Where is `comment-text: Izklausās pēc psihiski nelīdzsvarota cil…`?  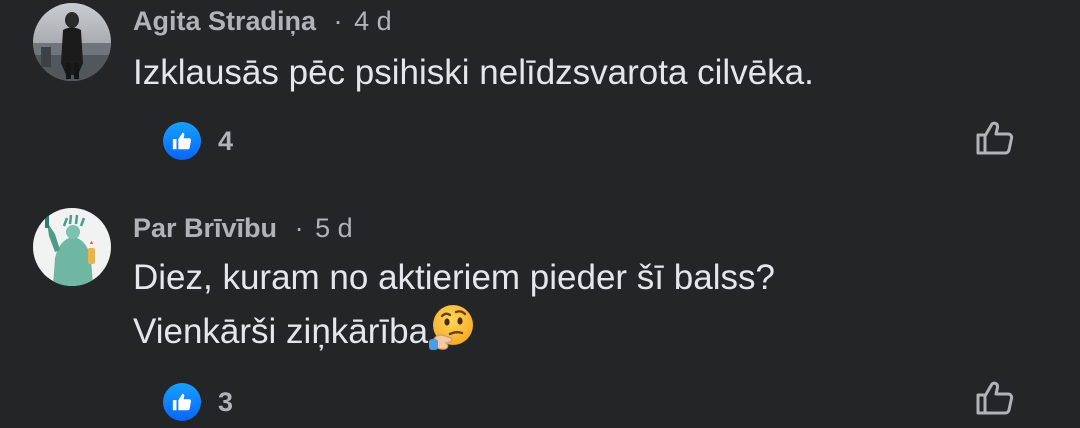
comment-text: Izklausās pēc psihiski nelīdzsvarota cil… is located at coordinates (473, 73).